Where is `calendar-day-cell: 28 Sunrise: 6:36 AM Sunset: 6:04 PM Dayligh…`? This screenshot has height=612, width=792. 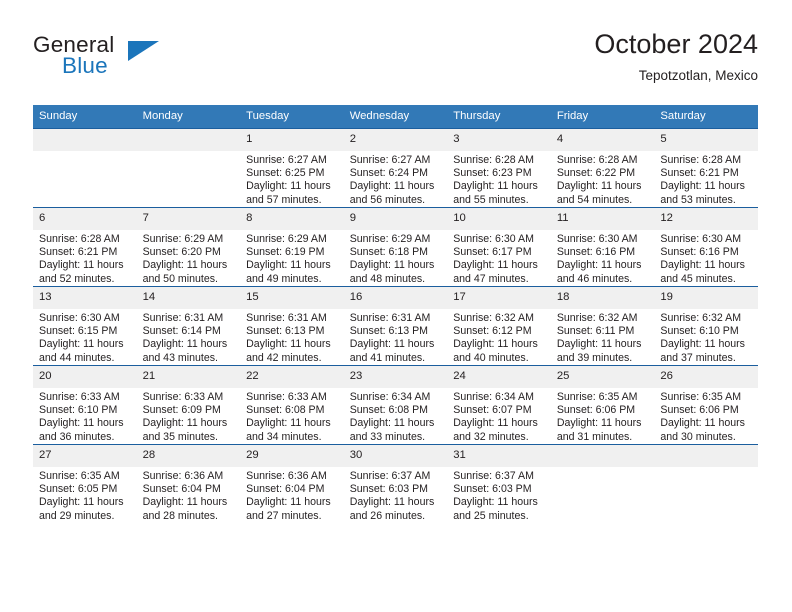
calendar-day-cell: 28 Sunrise: 6:36 AM Sunset: 6:04 PM Dayligh… is located at coordinates (188, 483).